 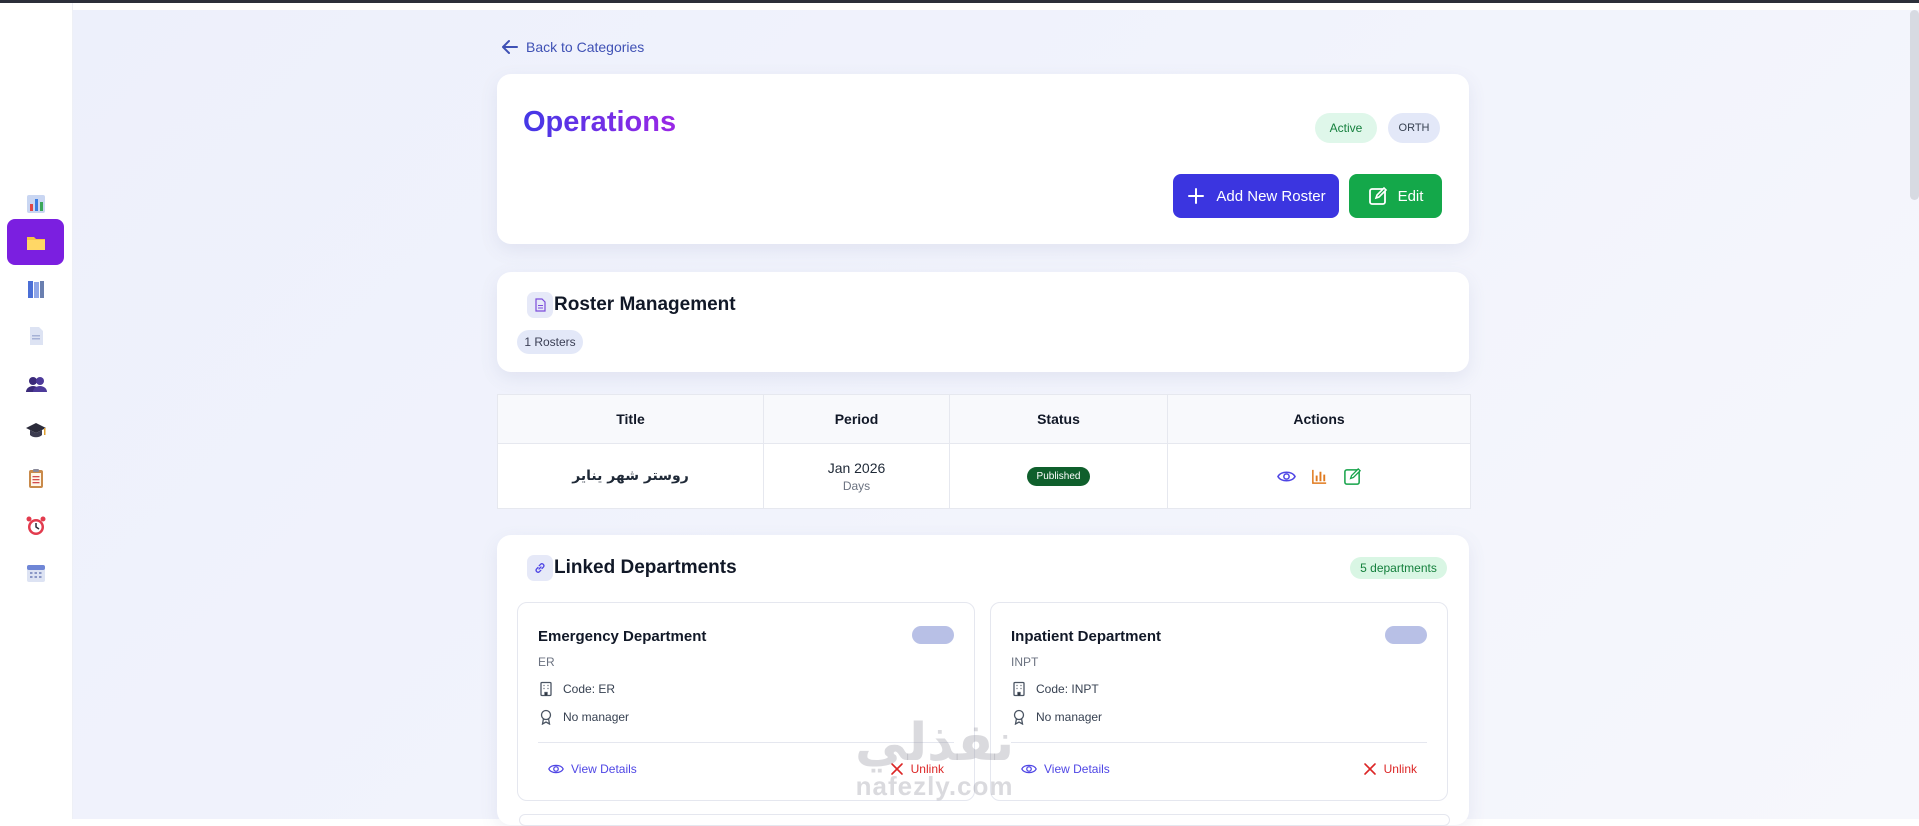 What do you see at coordinates (645, 304) in the screenshot?
I see `roster-section-title: Roster Management` at bounding box center [645, 304].